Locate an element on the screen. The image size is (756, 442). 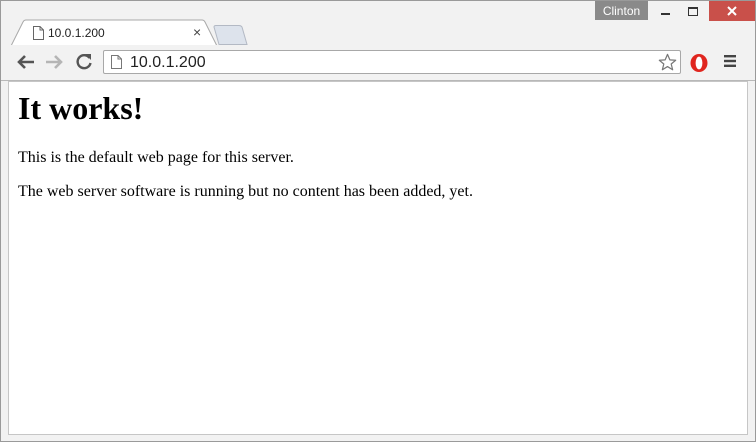
document-icon is located at coordinates (38, 33).